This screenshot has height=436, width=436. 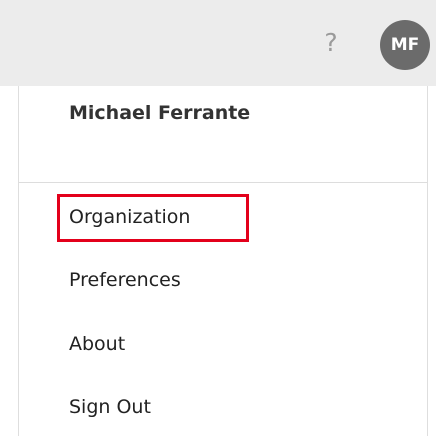 What do you see at coordinates (331, 43) in the screenshot?
I see `help-icon: ?` at bounding box center [331, 43].